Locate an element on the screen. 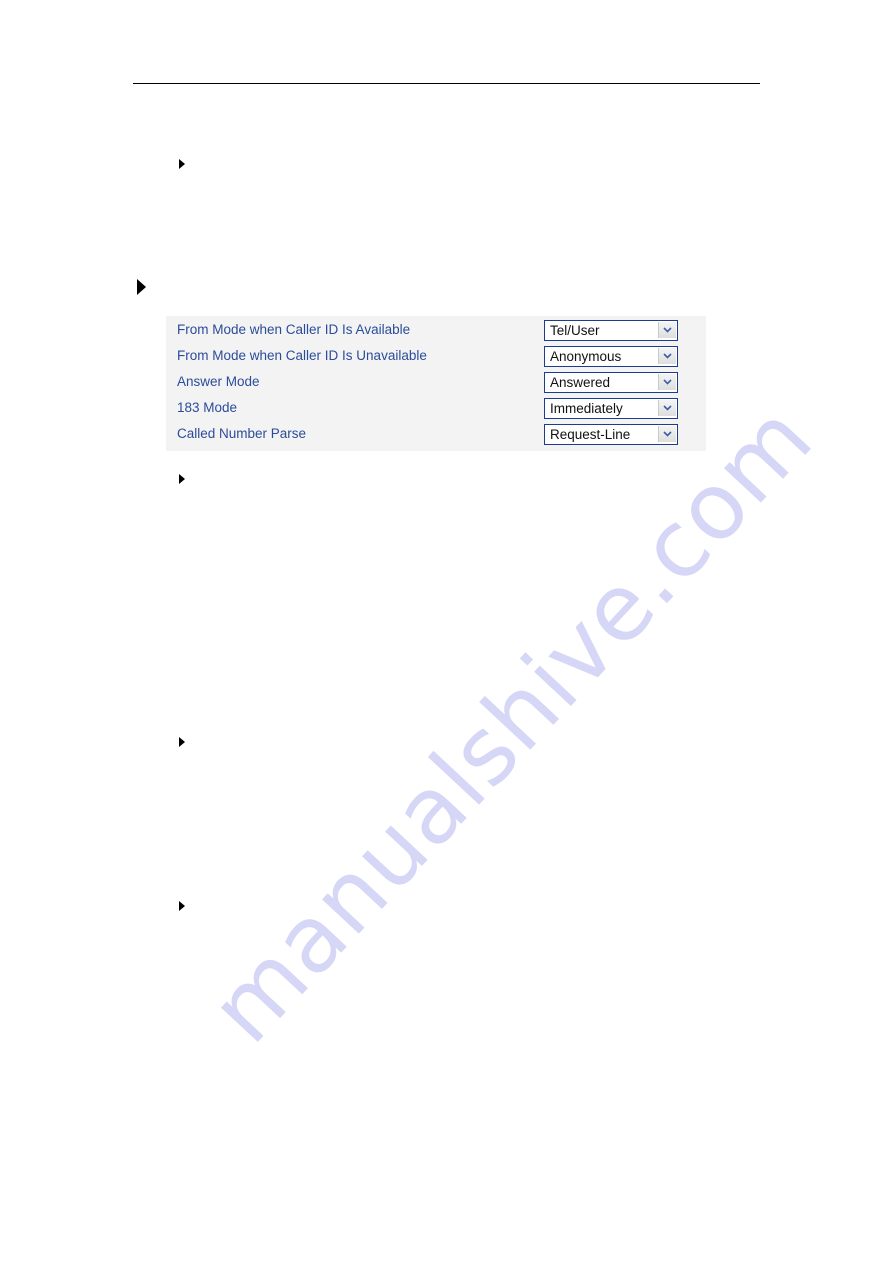 The image size is (893, 1263). setting-label: Called Number Parse is located at coordinates (242, 433).